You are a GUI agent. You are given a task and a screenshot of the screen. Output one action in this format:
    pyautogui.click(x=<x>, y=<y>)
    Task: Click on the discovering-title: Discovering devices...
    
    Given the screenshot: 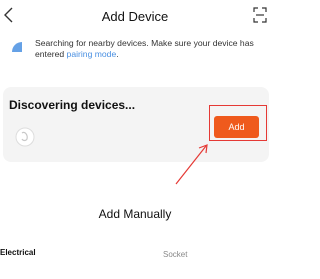 What is the action you would take?
    pyautogui.click(x=72, y=105)
    